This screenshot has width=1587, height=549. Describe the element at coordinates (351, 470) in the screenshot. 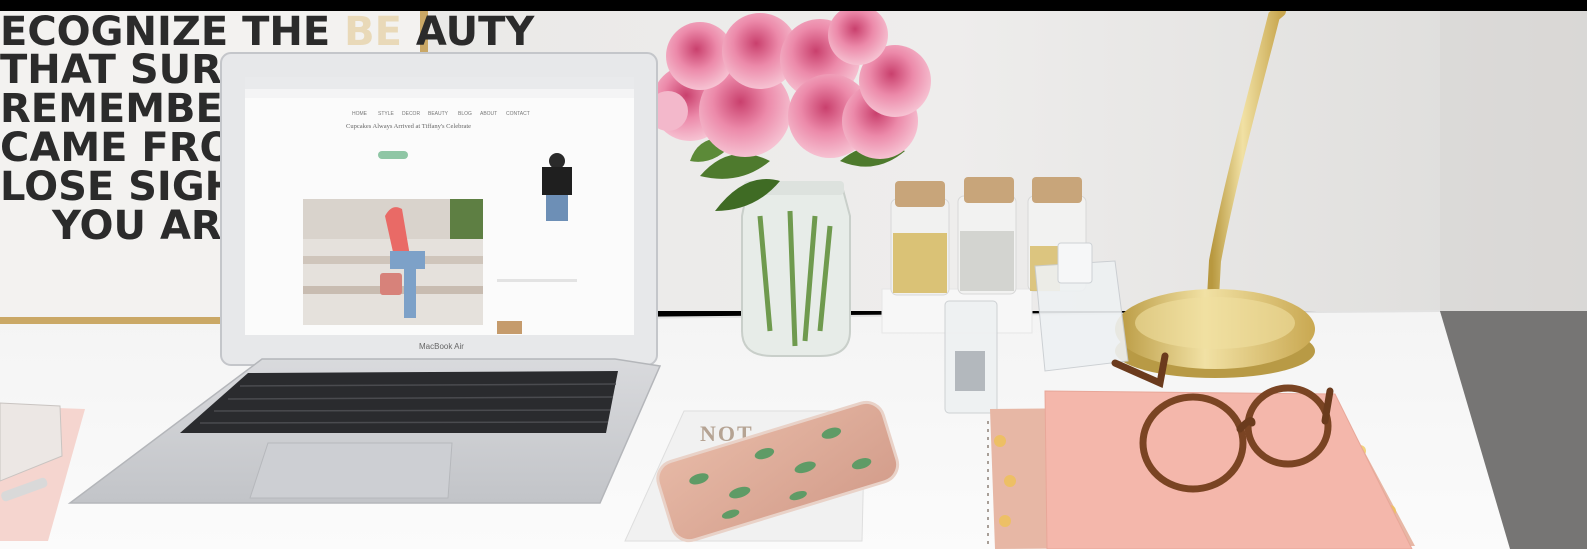

I see `laptop-trackpad` at that location.